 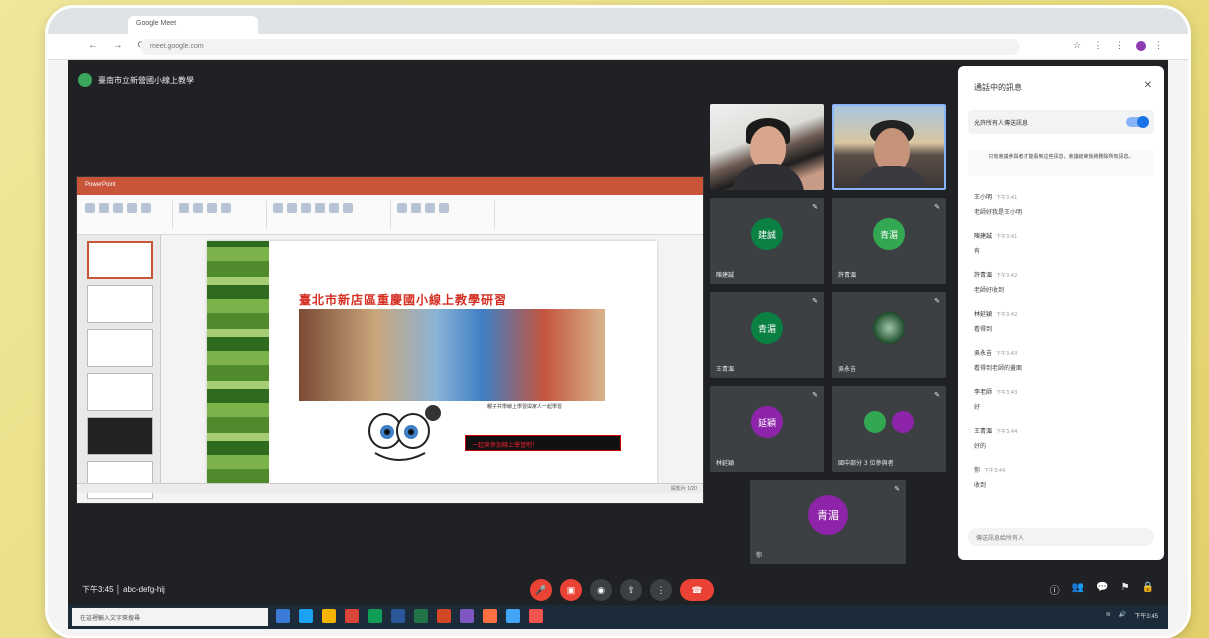 I want to click on leave-call-button: ☎, so click(x=697, y=590).